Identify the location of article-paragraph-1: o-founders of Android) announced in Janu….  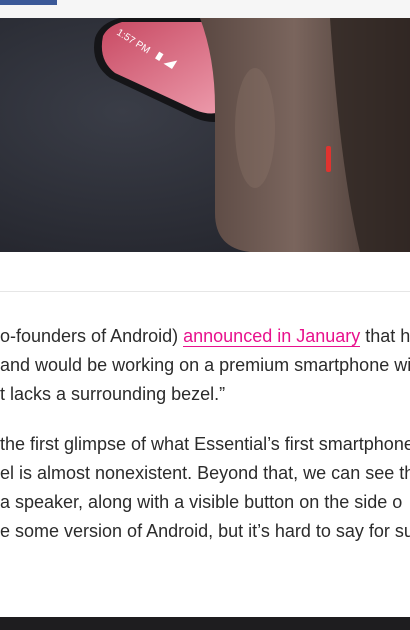
(205, 365).